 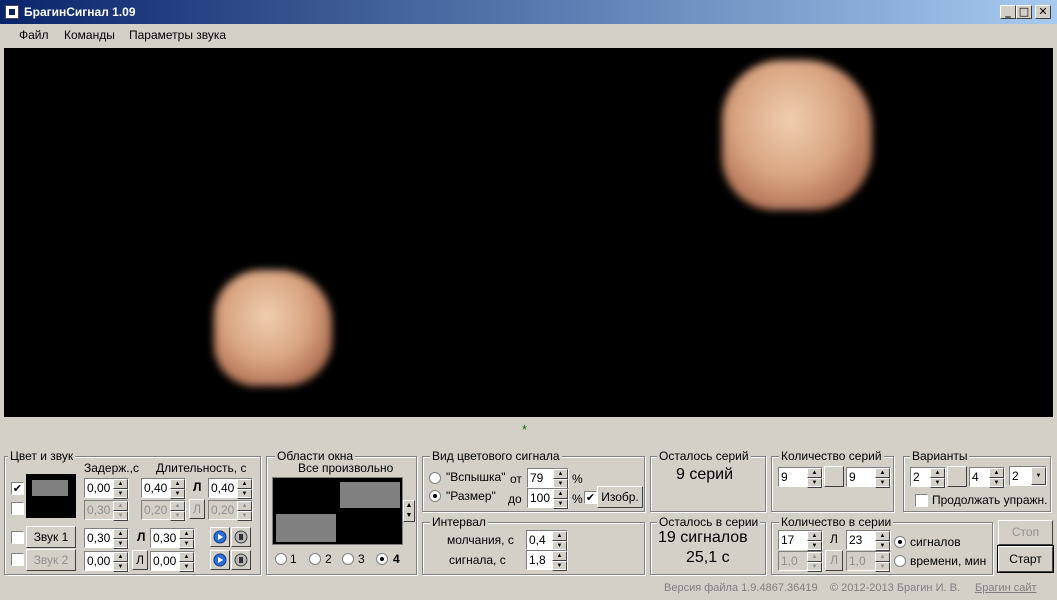 I want to click on close-button: ✕, so click(x=1043, y=12).